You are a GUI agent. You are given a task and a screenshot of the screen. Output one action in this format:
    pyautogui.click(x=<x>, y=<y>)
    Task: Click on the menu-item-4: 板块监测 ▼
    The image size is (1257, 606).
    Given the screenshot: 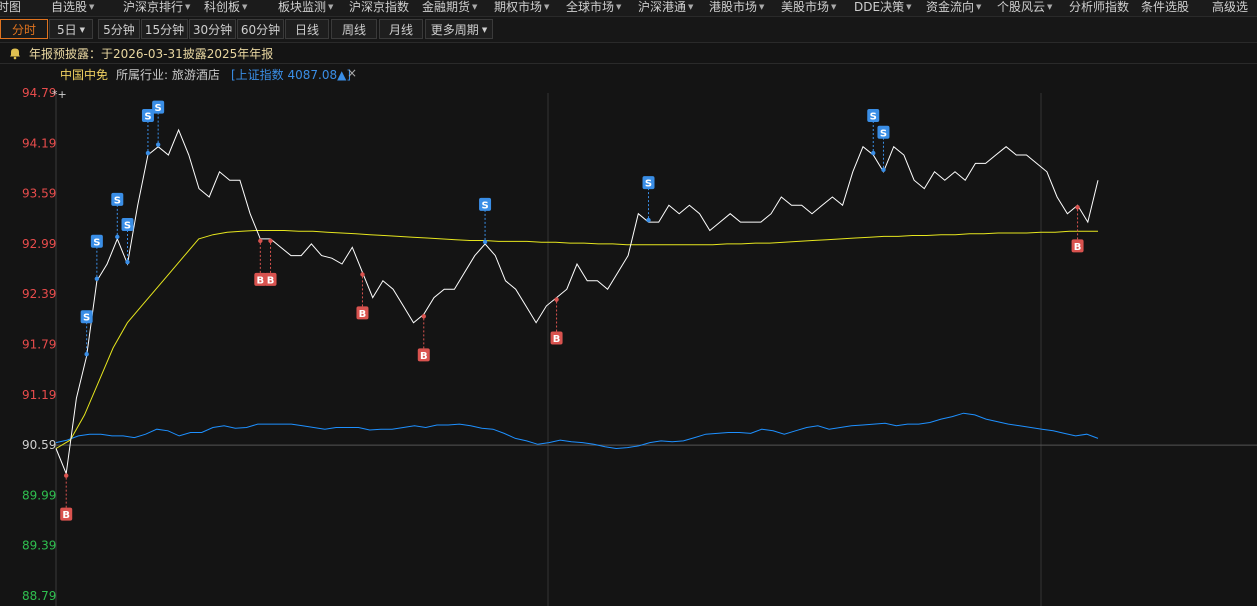 What is the action you would take?
    pyautogui.click(x=305, y=8)
    